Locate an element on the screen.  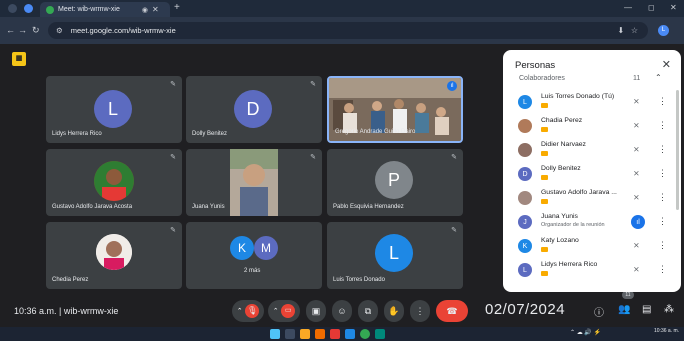
organizer-label: Organizador de la reunión is located at coordinates (573, 225).